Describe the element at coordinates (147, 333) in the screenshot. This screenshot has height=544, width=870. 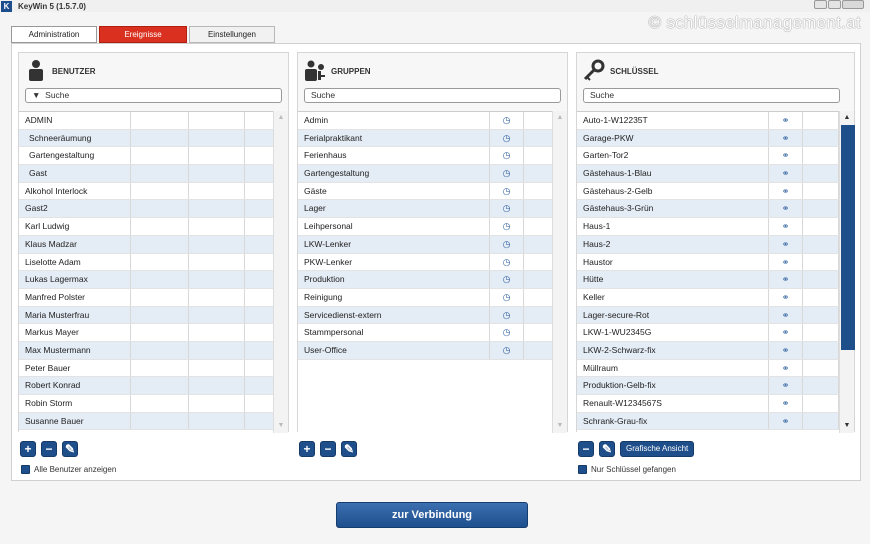
I see `benutzer-row: Markus Mayer` at that location.